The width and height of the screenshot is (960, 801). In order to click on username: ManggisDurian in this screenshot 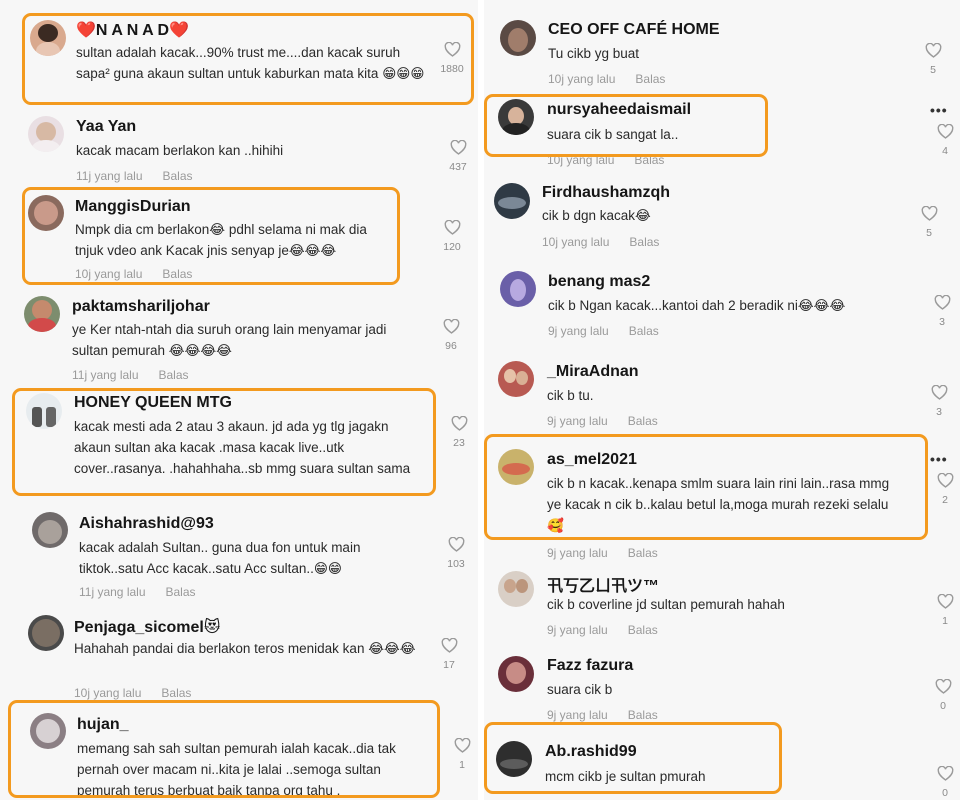, I will do `click(133, 207)`.